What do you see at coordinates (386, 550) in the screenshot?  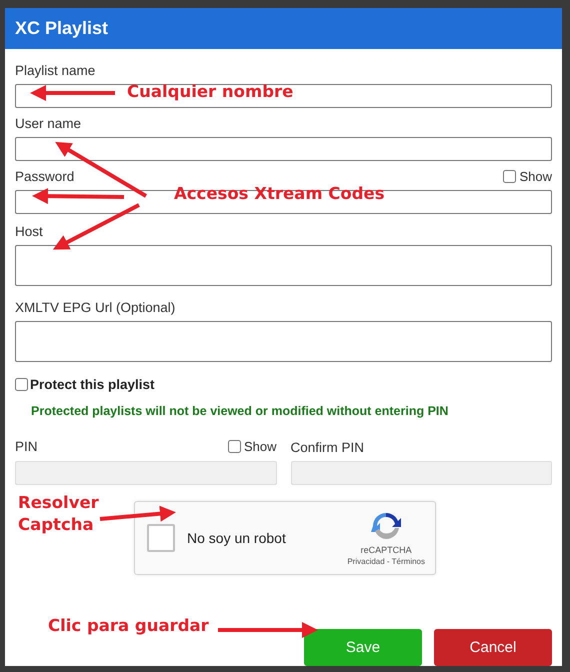 I see `recaptcha-brand: reCAPTCHA` at bounding box center [386, 550].